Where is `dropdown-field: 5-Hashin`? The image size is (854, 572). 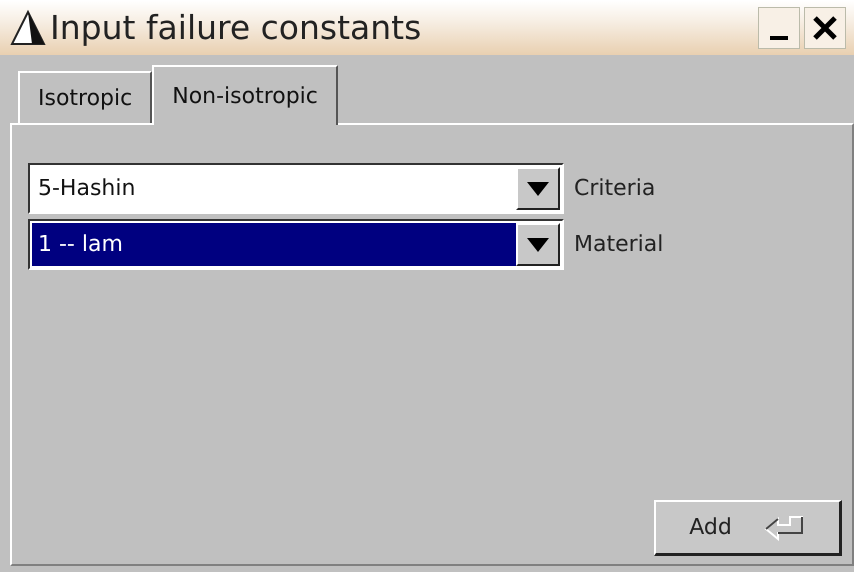 dropdown-field: 5-Hashin is located at coordinates (296, 188).